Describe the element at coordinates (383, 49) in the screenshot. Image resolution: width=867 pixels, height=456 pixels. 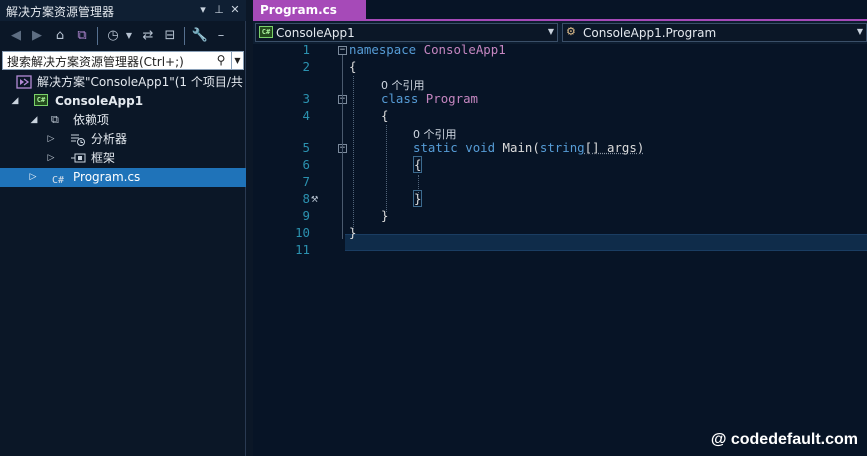
I see `keyword: namespace` at that location.